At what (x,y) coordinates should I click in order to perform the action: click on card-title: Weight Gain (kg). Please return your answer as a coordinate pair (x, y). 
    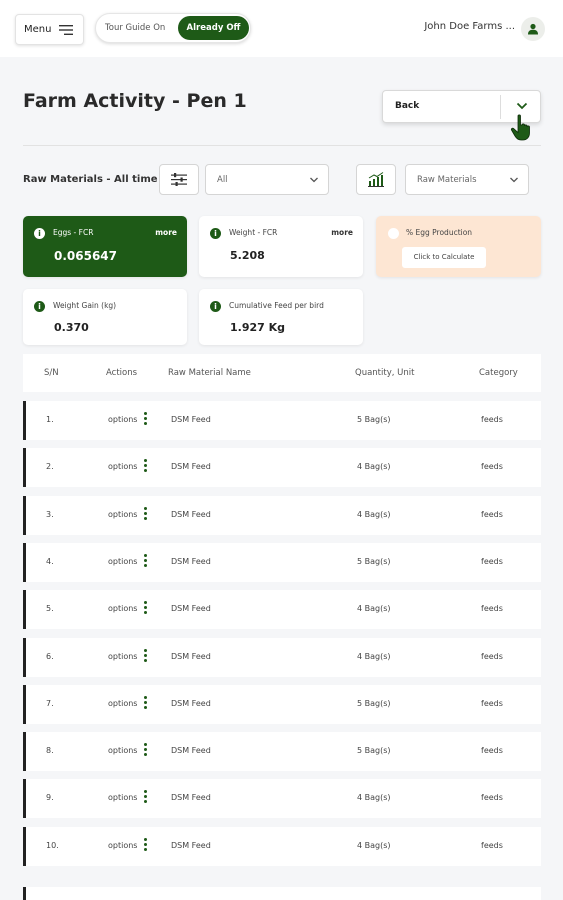
    Looking at the image, I should click on (85, 305).